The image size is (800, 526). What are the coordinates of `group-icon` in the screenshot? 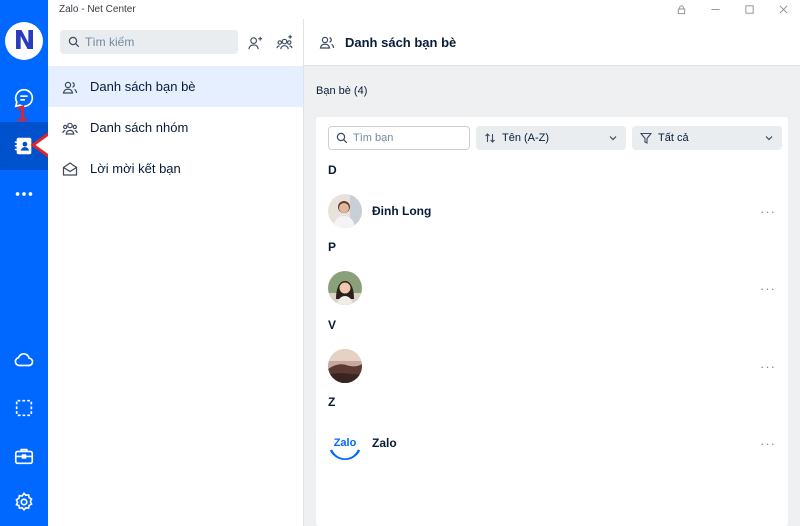 It's located at (70, 128).